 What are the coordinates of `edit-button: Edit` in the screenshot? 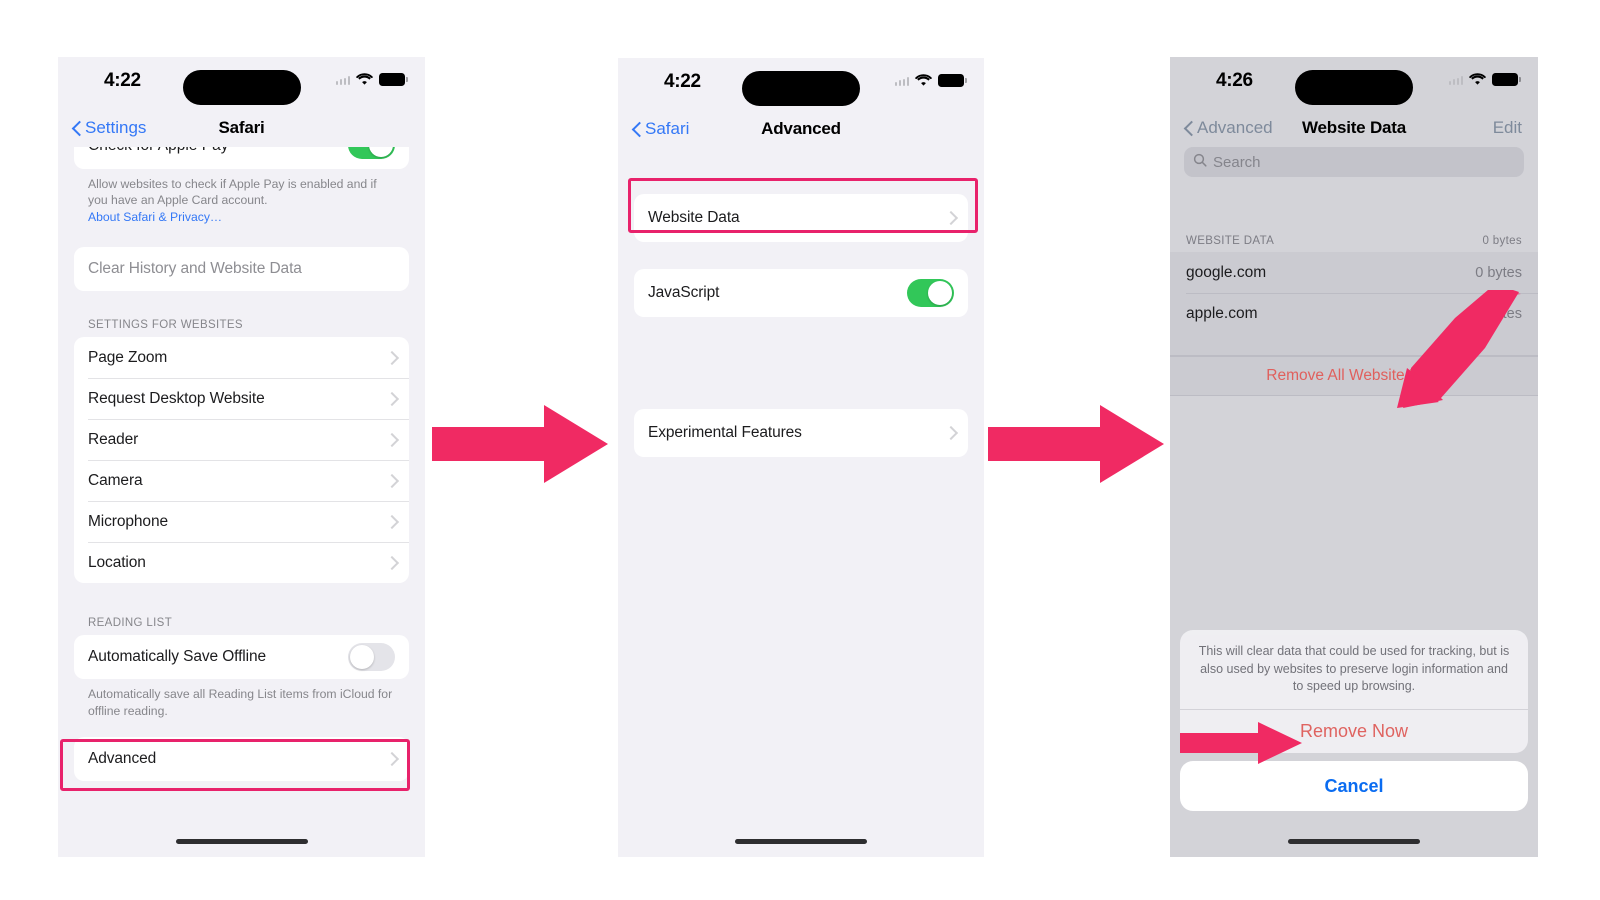 It's located at (1507, 128).